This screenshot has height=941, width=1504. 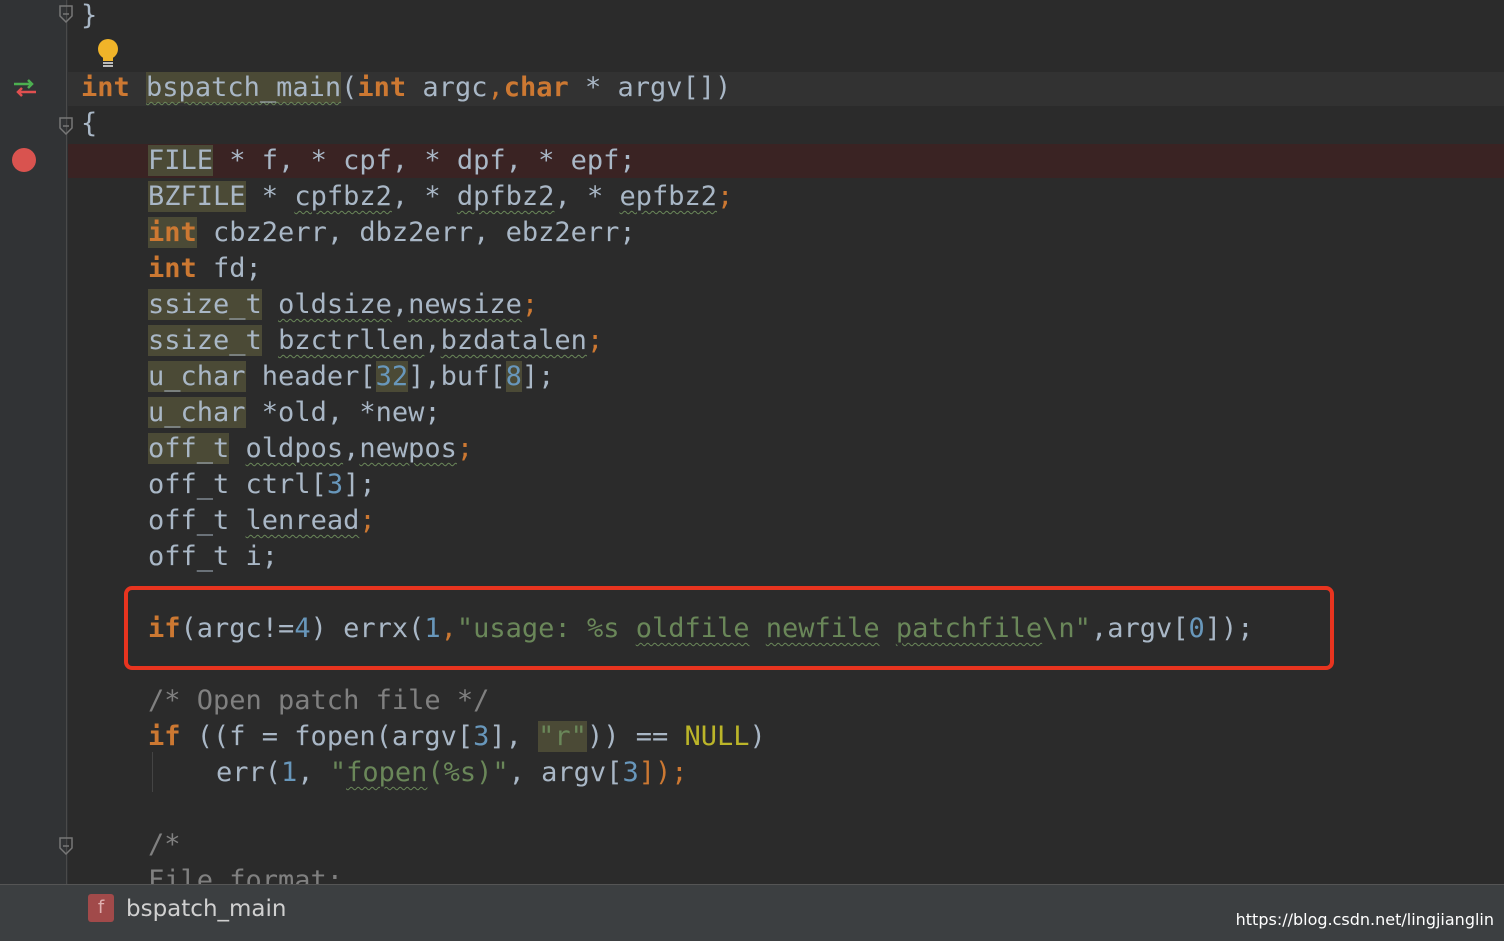 I want to click on code-line-comment: File format:, so click(x=246, y=874).